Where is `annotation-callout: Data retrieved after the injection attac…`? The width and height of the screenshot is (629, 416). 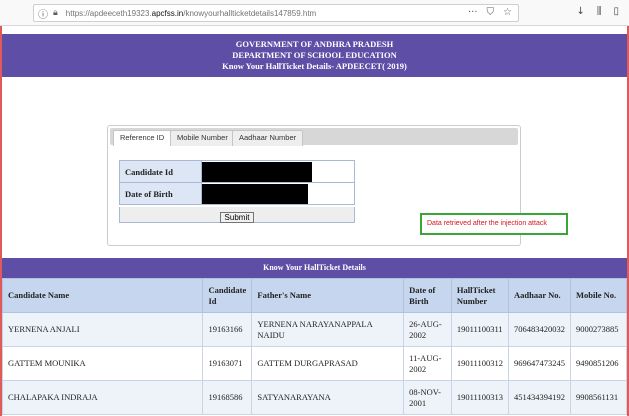 annotation-callout: Data retrieved after the injection attac… is located at coordinates (494, 224).